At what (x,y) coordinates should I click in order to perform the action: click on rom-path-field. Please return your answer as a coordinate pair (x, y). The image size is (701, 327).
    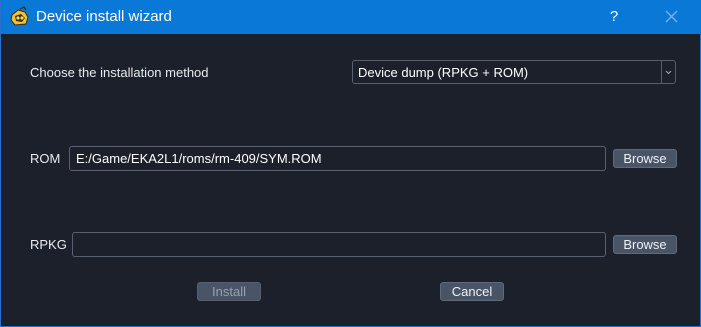
    Looking at the image, I should click on (337, 158).